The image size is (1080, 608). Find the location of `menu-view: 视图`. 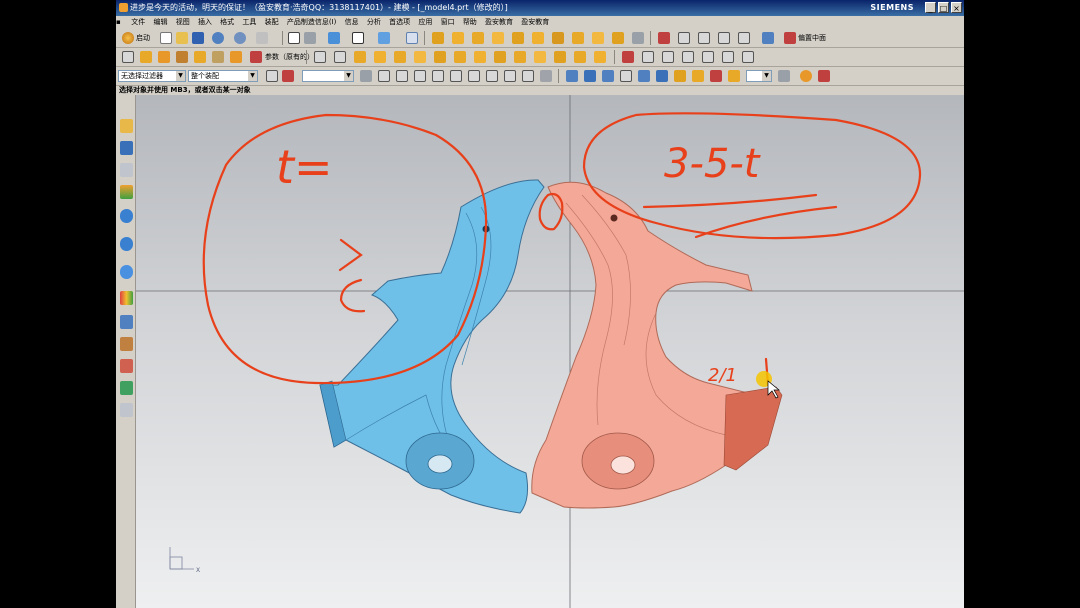

menu-view: 视图 is located at coordinates (183, 22).